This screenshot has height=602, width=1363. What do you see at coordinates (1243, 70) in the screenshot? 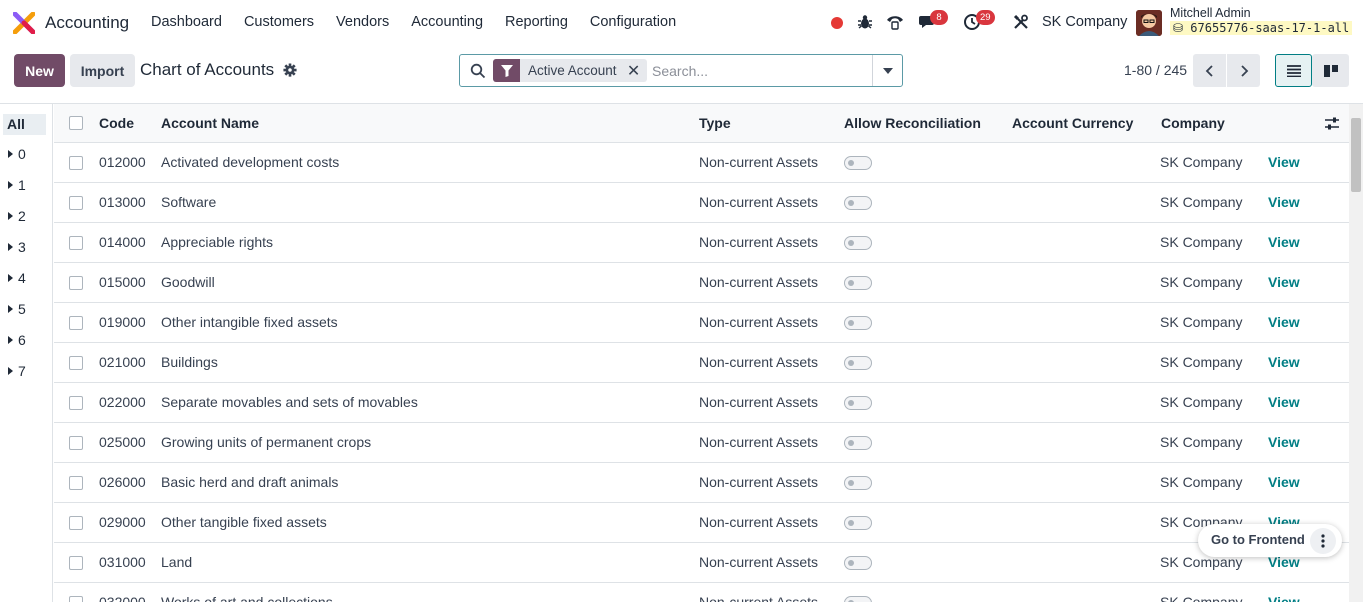
I see `pager-next-button` at bounding box center [1243, 70].